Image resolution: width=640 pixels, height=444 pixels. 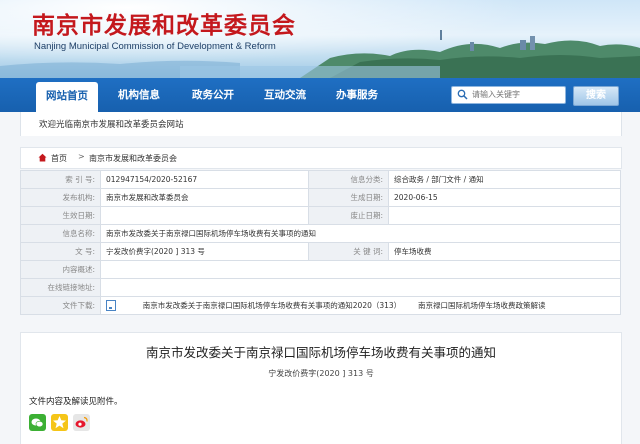 What do you see at coordinates (204, 197) in the screenshot?
I see `issuer-value: 南京市发展和改革委员会` at bounding box center [204, 197].